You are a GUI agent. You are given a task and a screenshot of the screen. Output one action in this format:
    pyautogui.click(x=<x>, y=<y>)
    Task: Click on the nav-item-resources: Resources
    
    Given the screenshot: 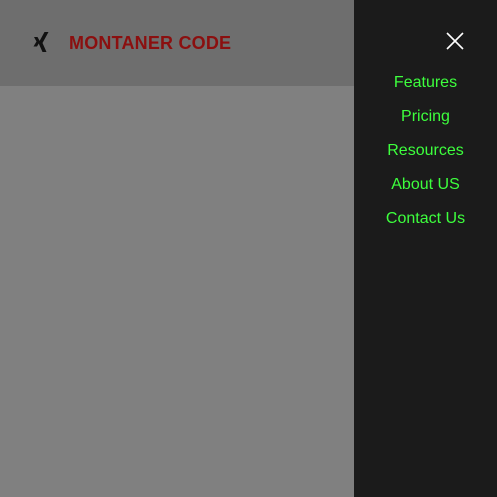 What is the action you would take?
    pyautogui.click(x=425, y=151)
    